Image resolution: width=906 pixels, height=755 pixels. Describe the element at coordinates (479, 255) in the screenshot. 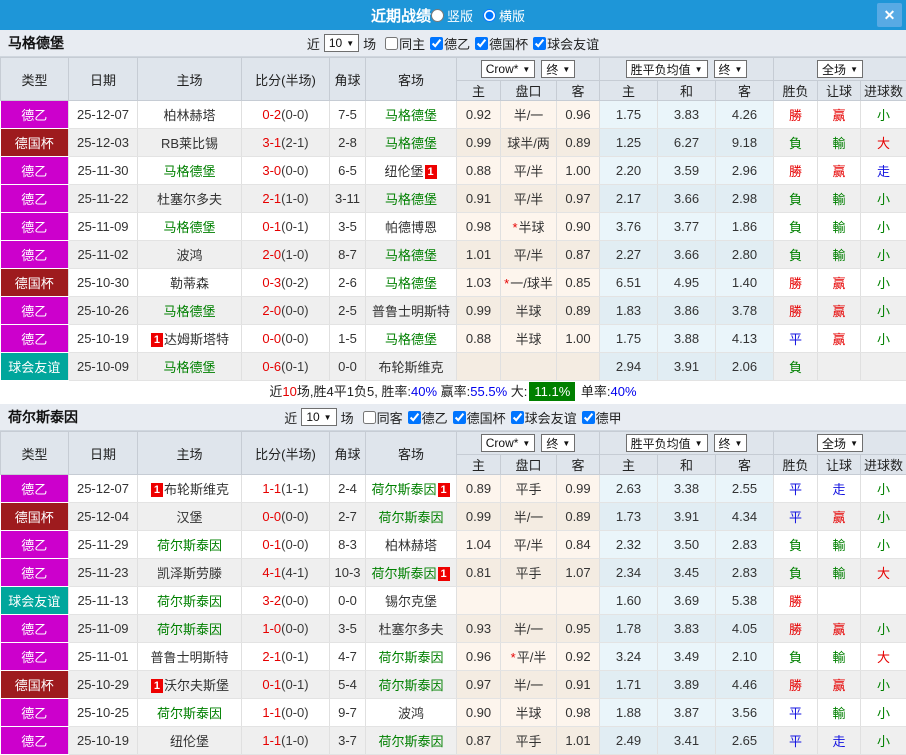

I see `cell-odds-home: 1.01` at that location.